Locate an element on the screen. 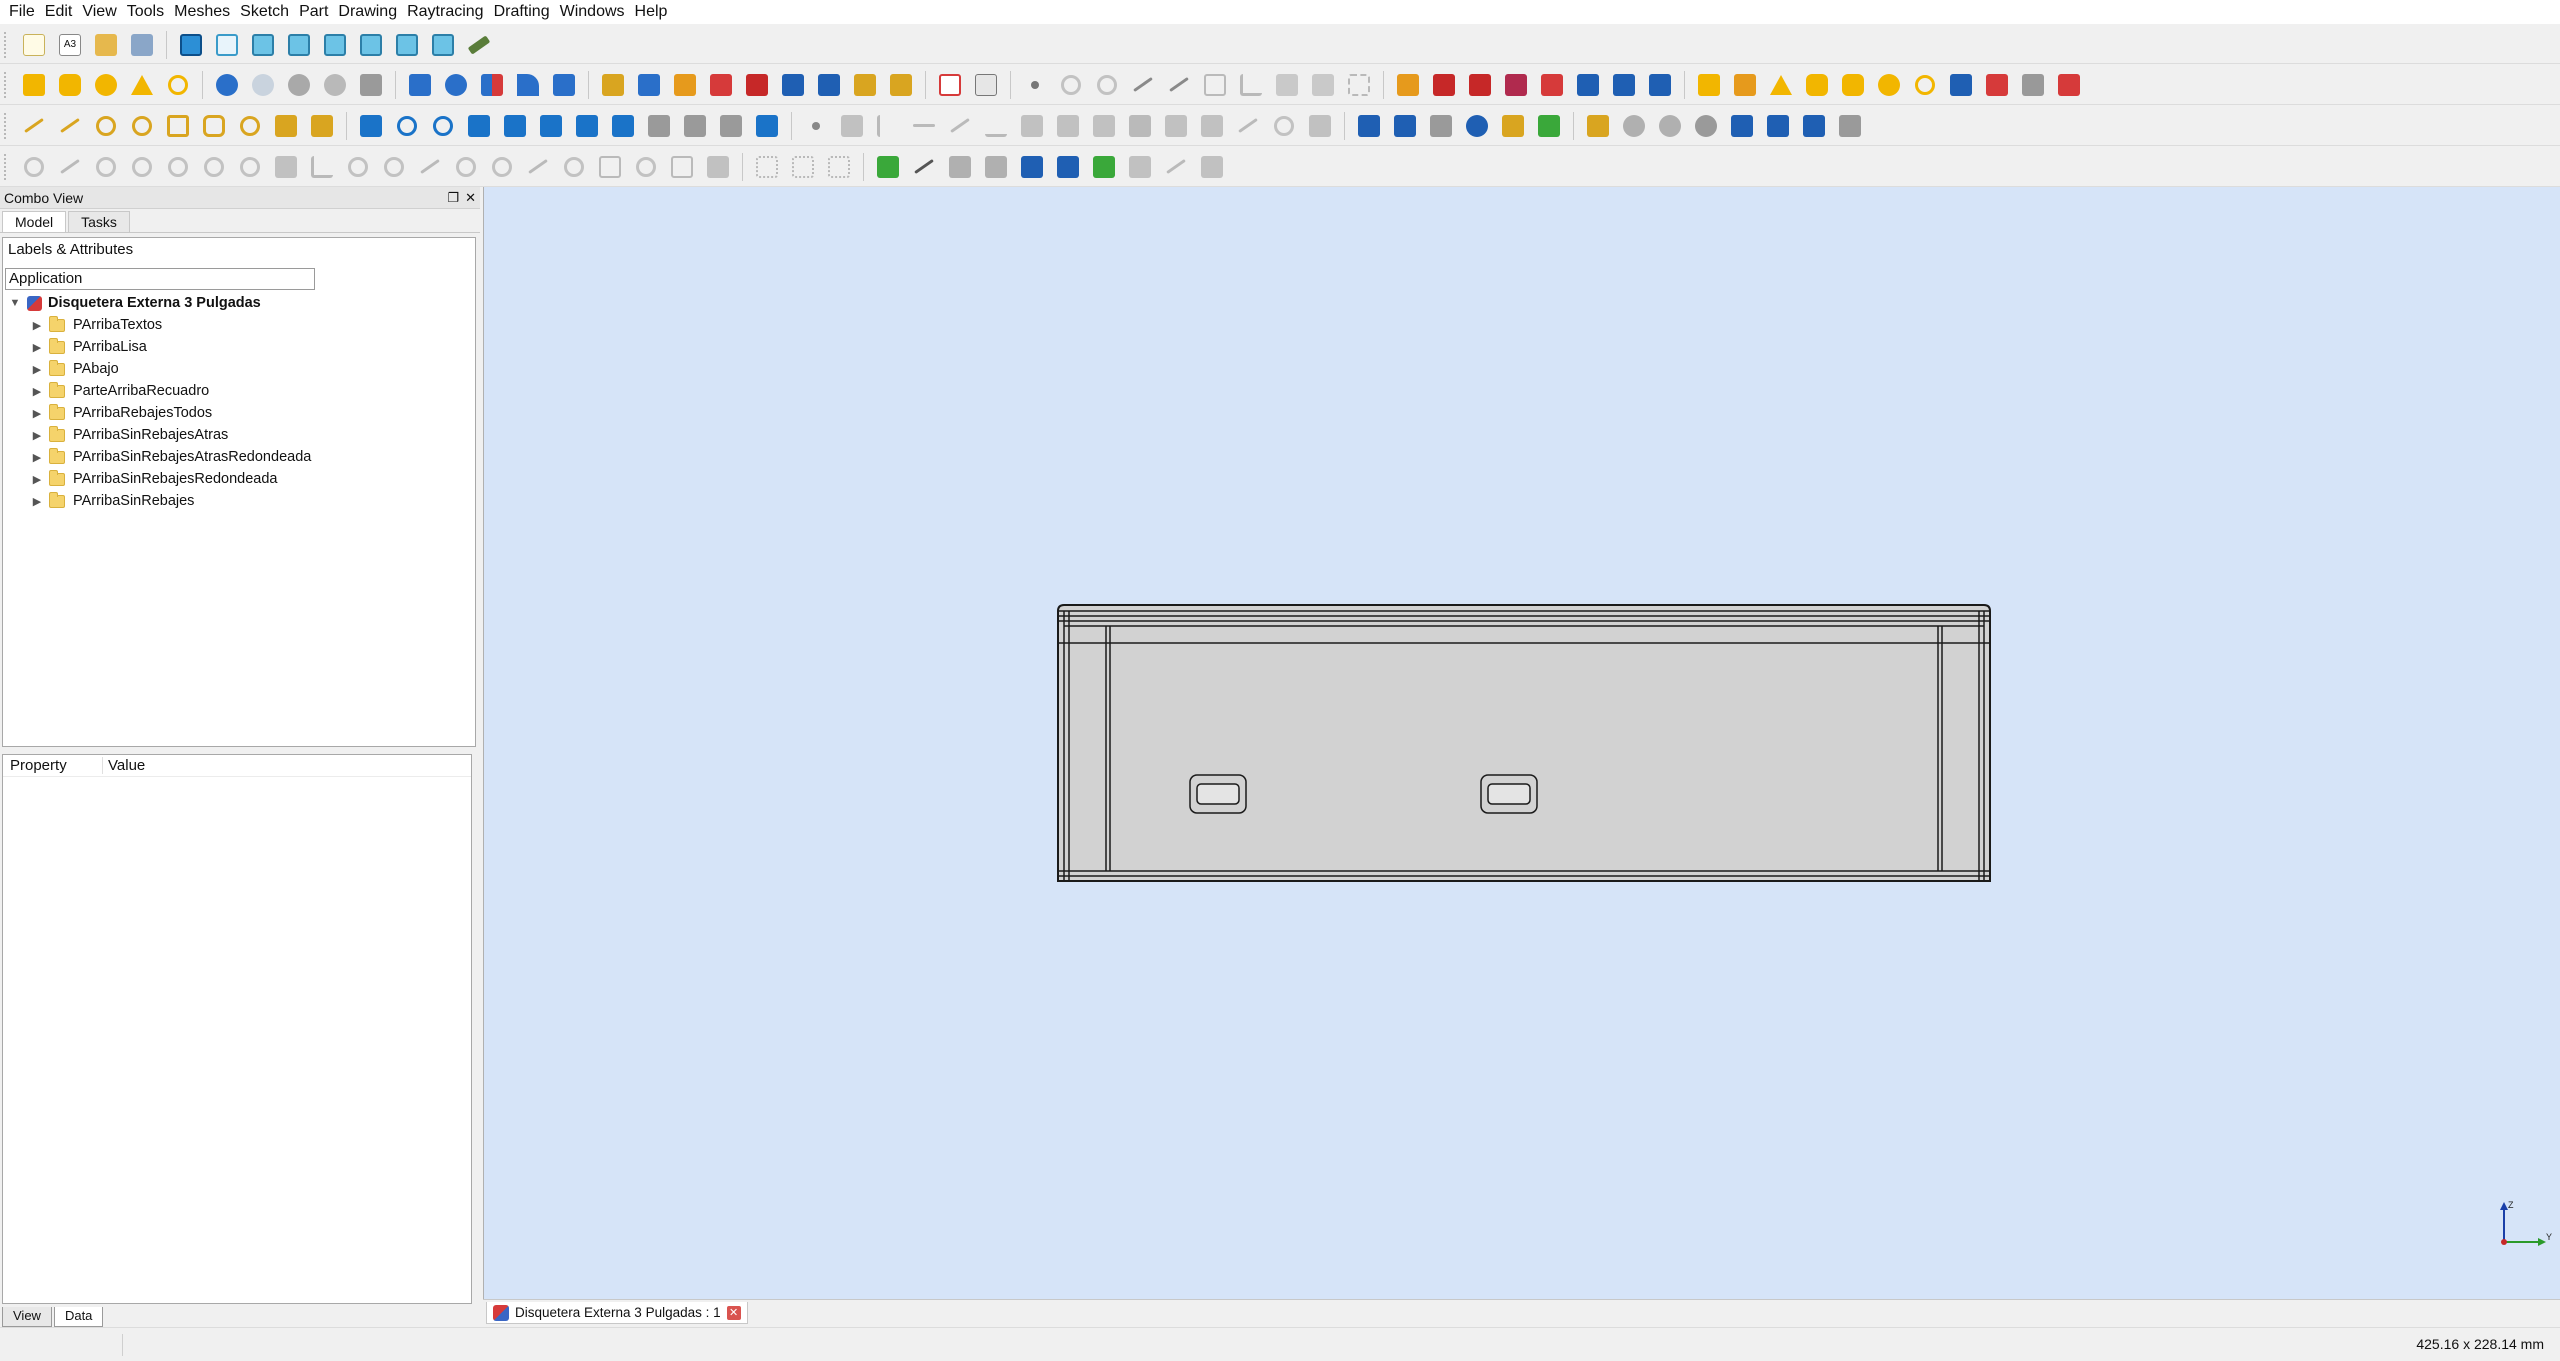 The height and width of the screenshot is (1361, 2560). fem-bearing-button is located at coordinates (1212, 167).